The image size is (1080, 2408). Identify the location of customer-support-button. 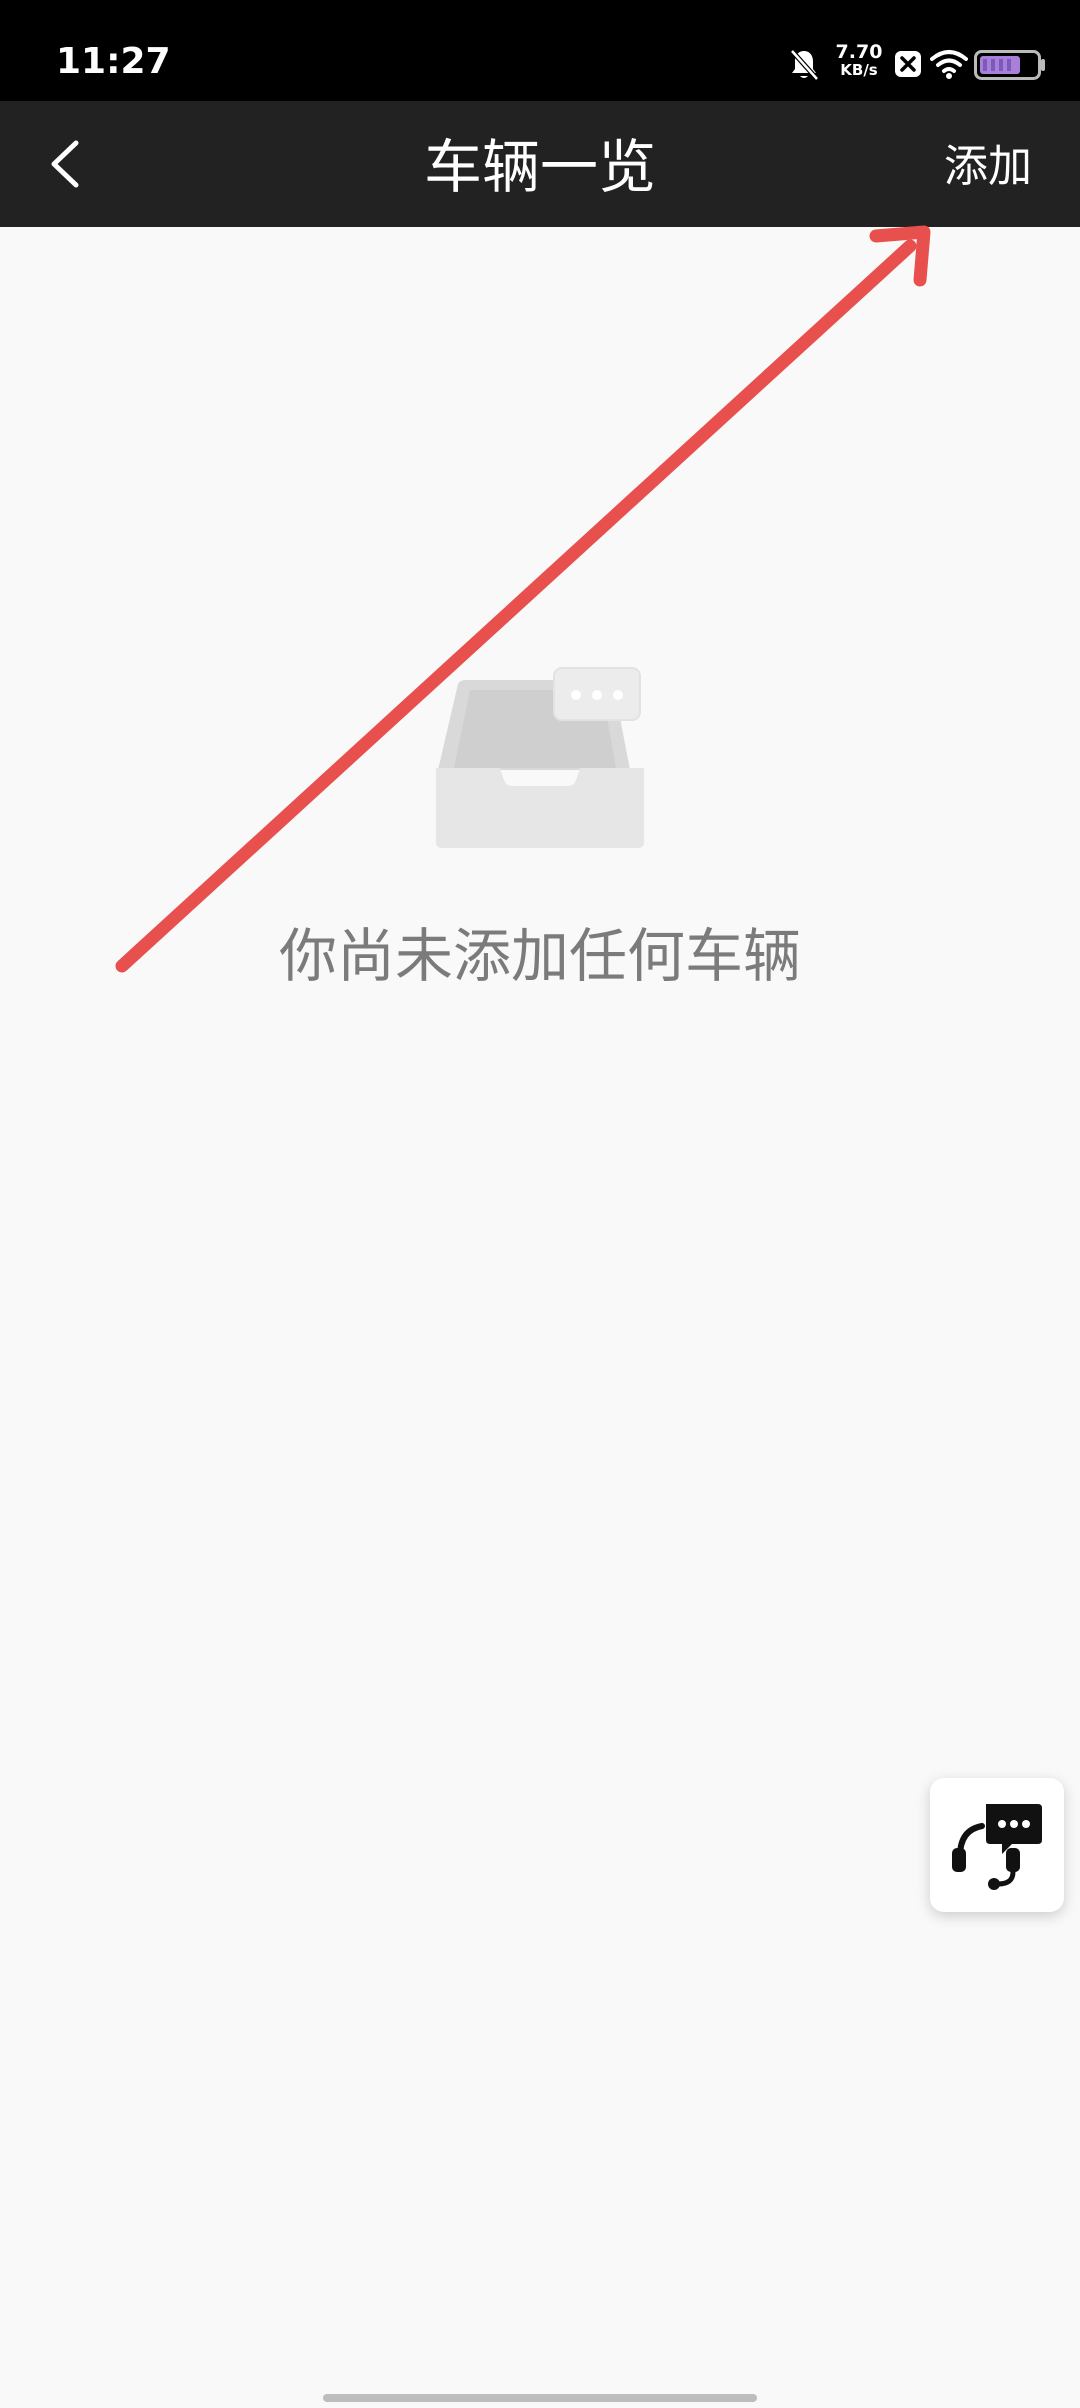
(997, 1845).